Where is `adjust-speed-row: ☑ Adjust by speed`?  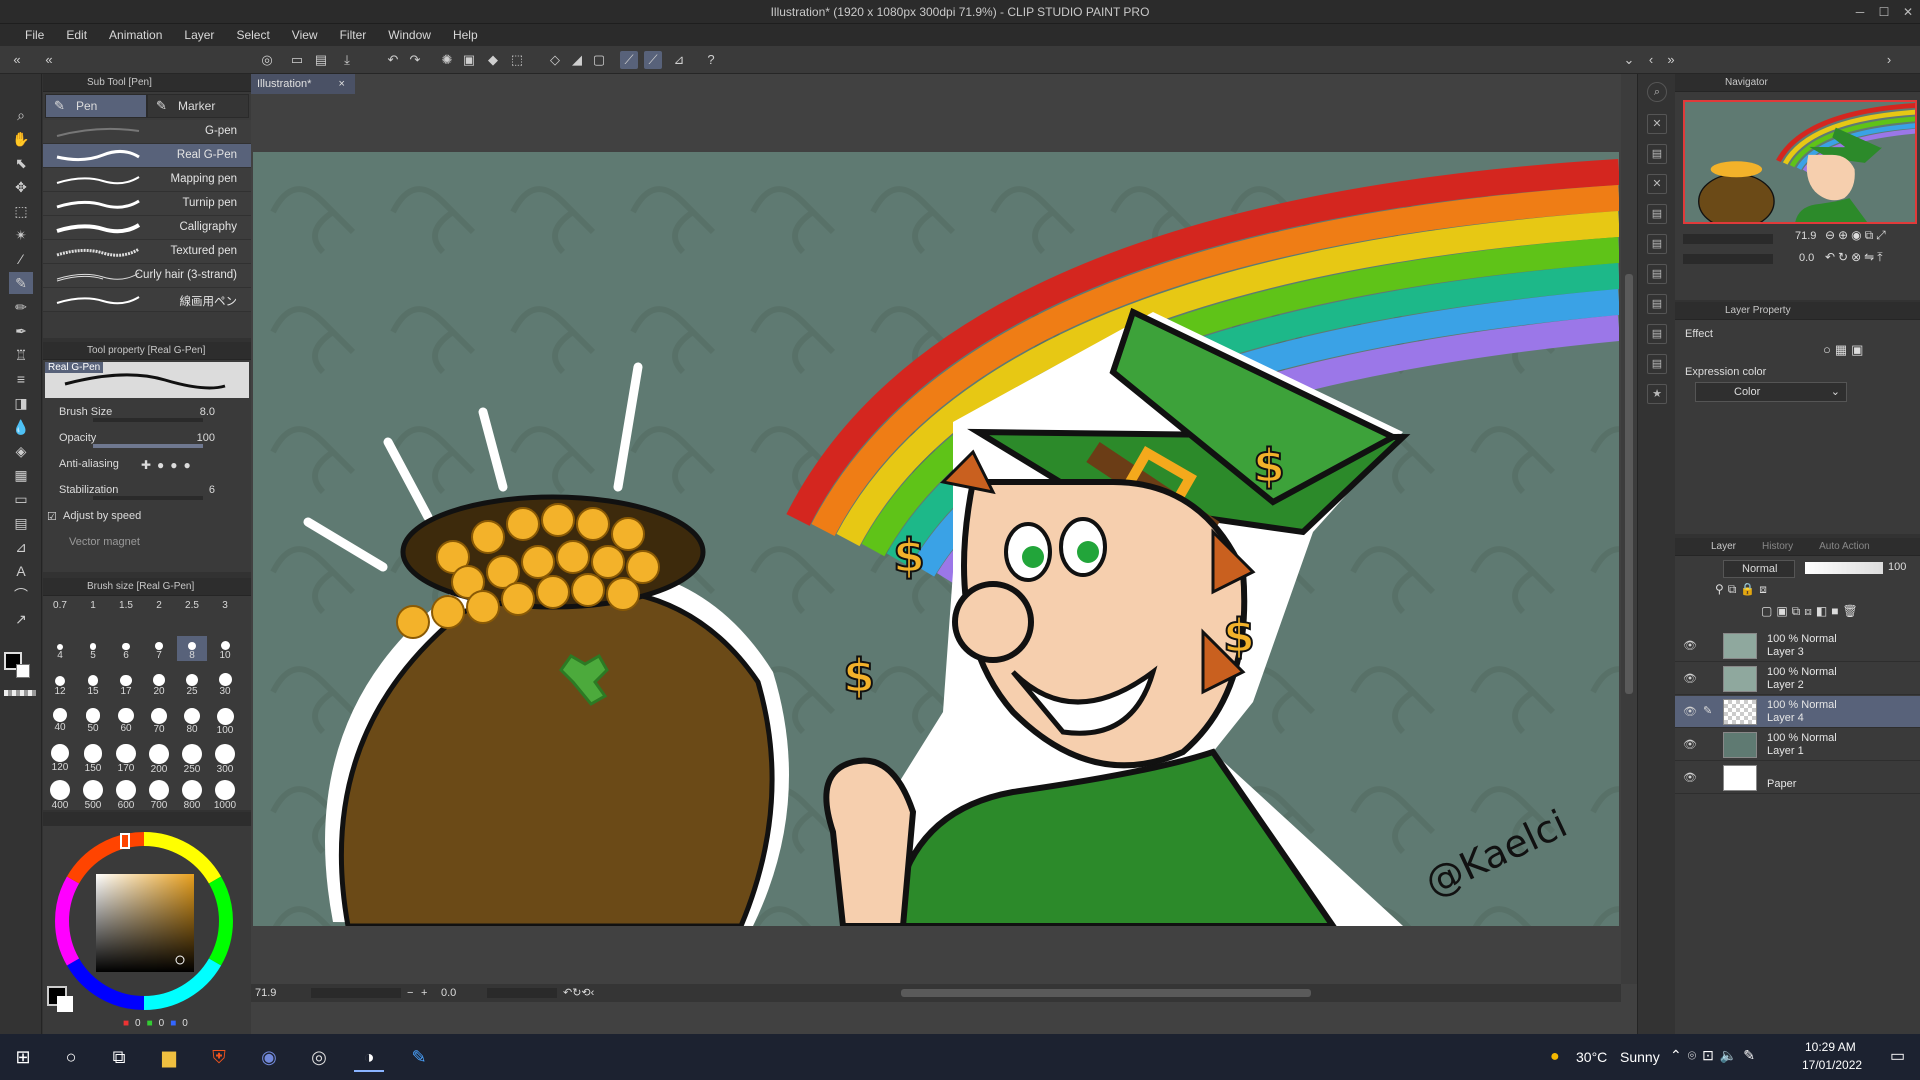 adjust-speed-row: ☑ Adjust by speed is located at coordinates (147, 517).